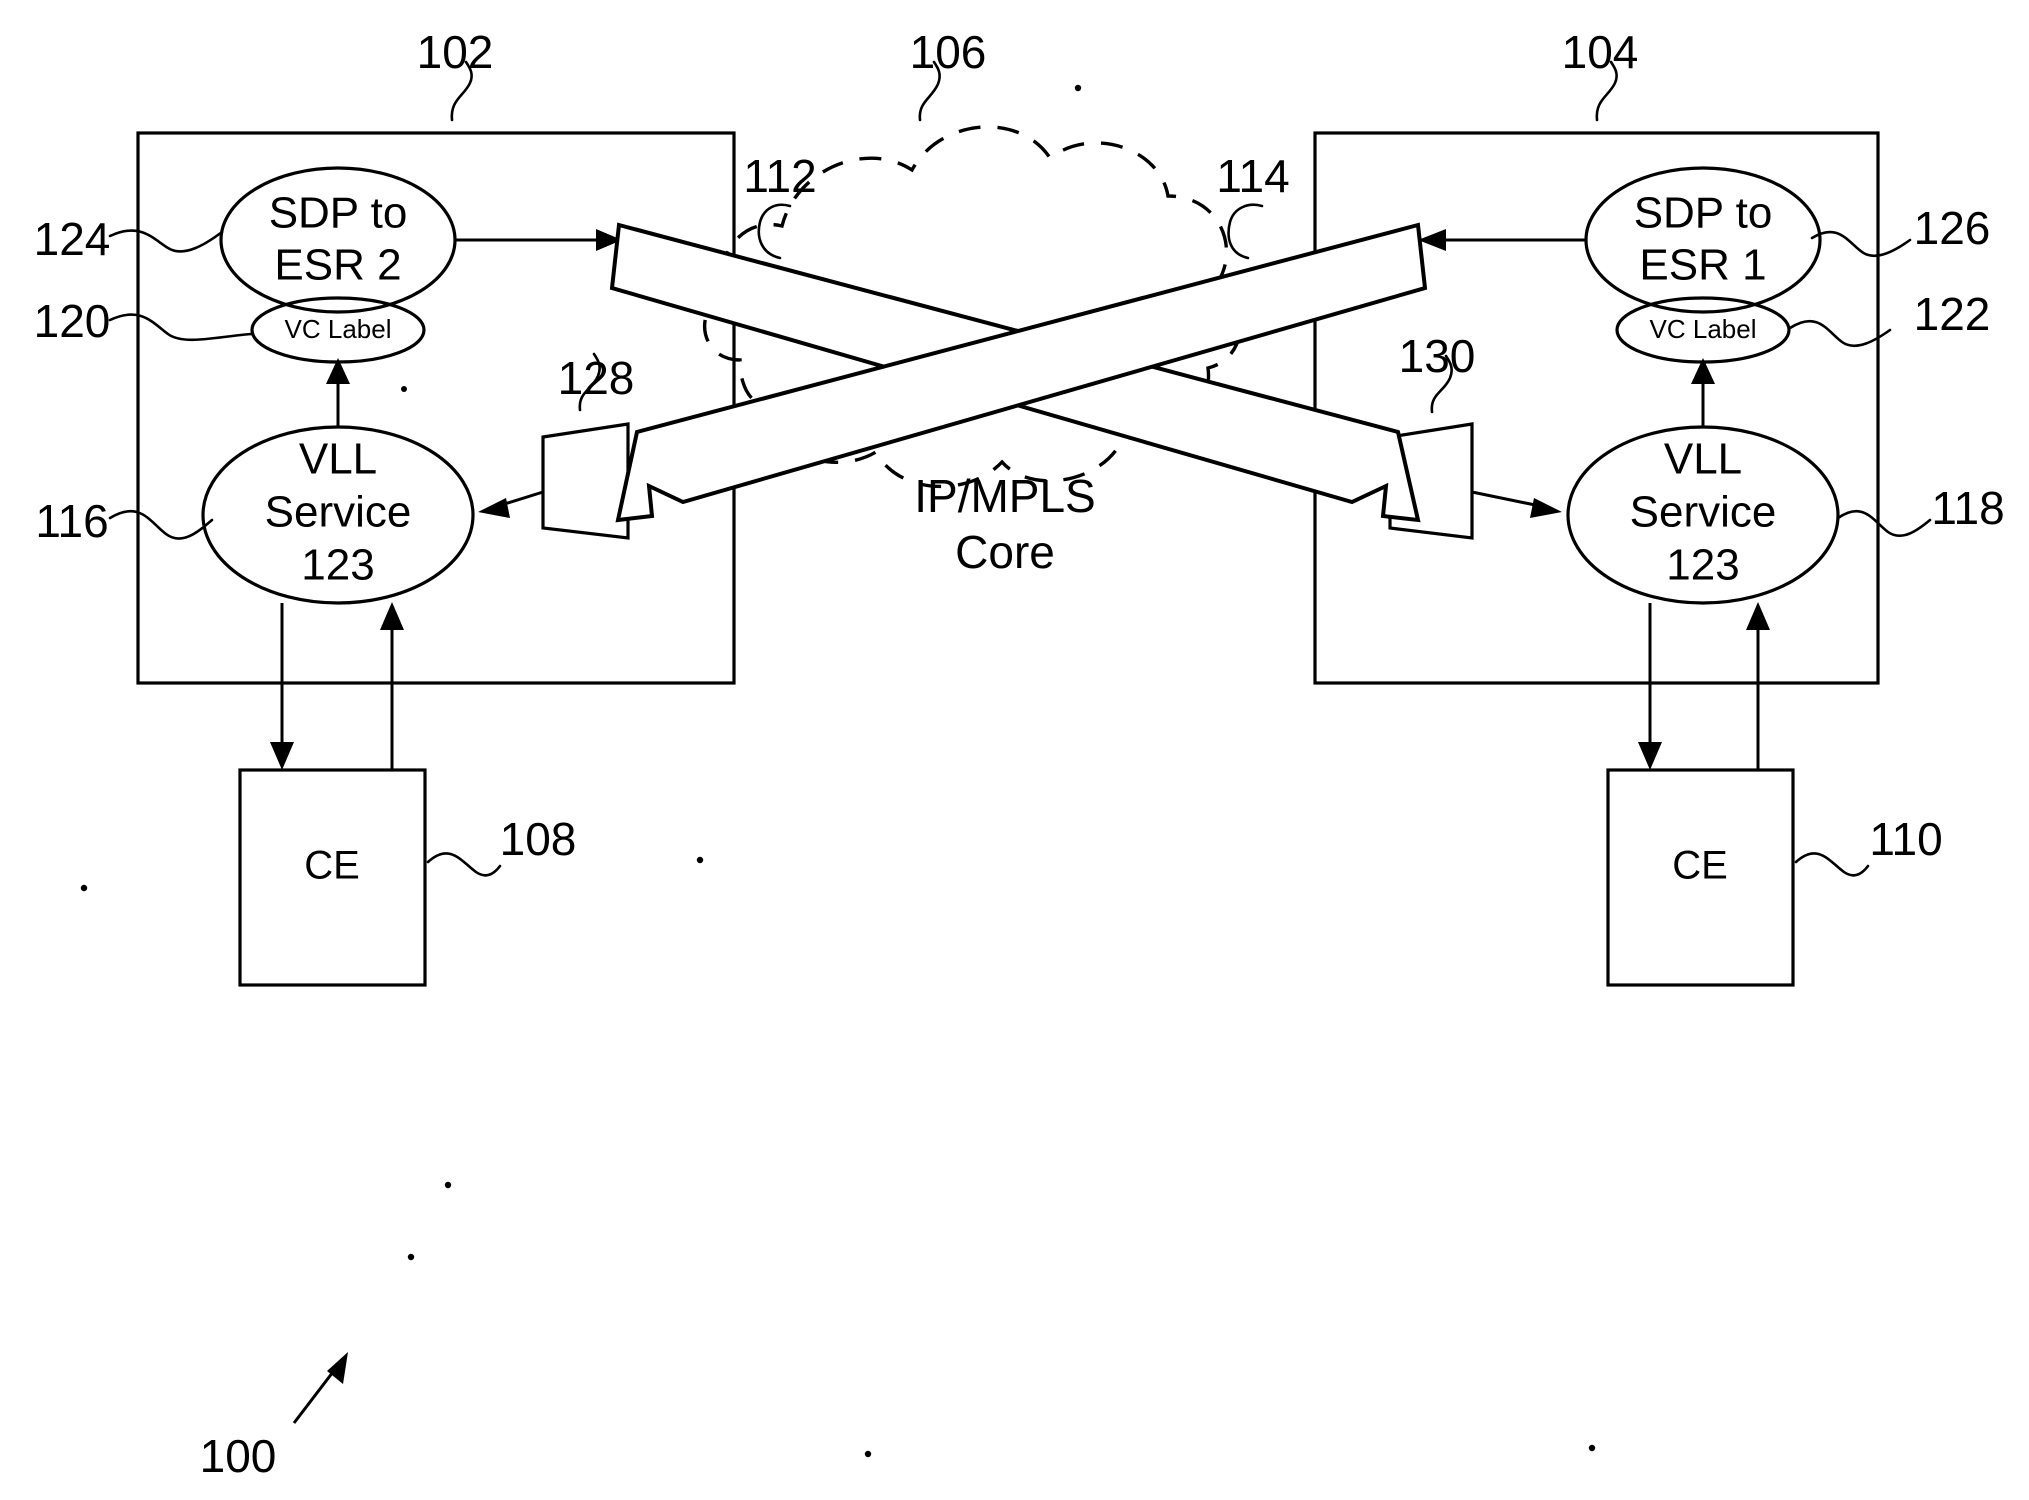 The width and height of the screenshot is (2029, 1500). What do you see at coordinates (1967, 508) in the screenshot?
I see `ref-118: 118` at bounding box center [1967, 508].